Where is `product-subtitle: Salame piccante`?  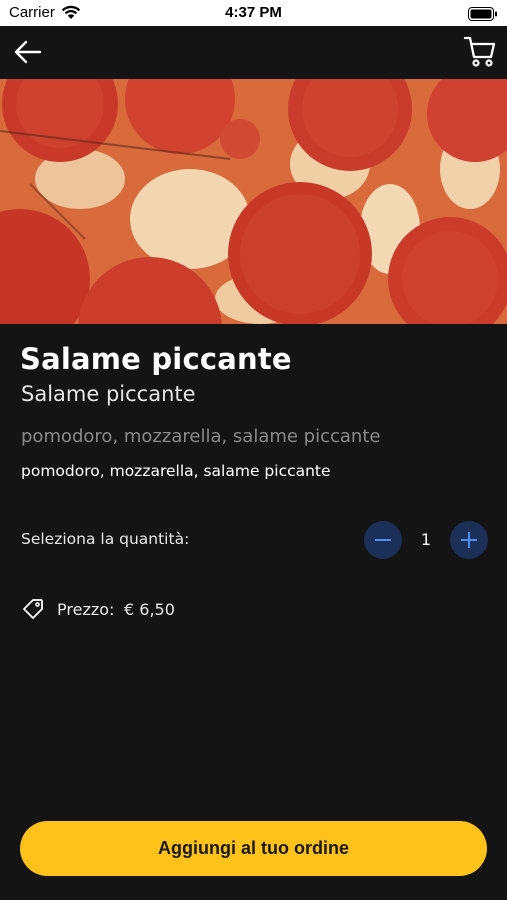
product-subtitle: Salame piccante is located at coordinates (108, 394).